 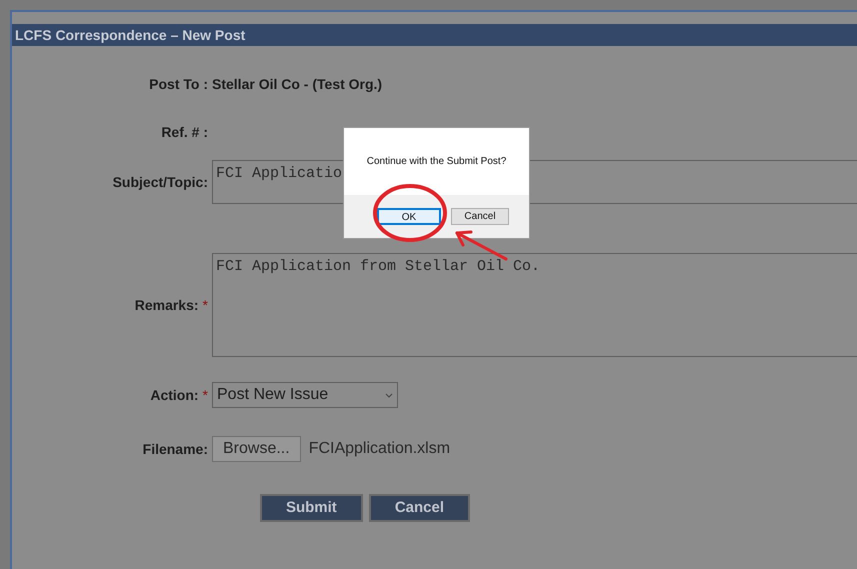 What do you see at coordinates (160, 182) in the screenshot?
I see `field-label: Subject/Topic:` at bounding box center [160, 182].